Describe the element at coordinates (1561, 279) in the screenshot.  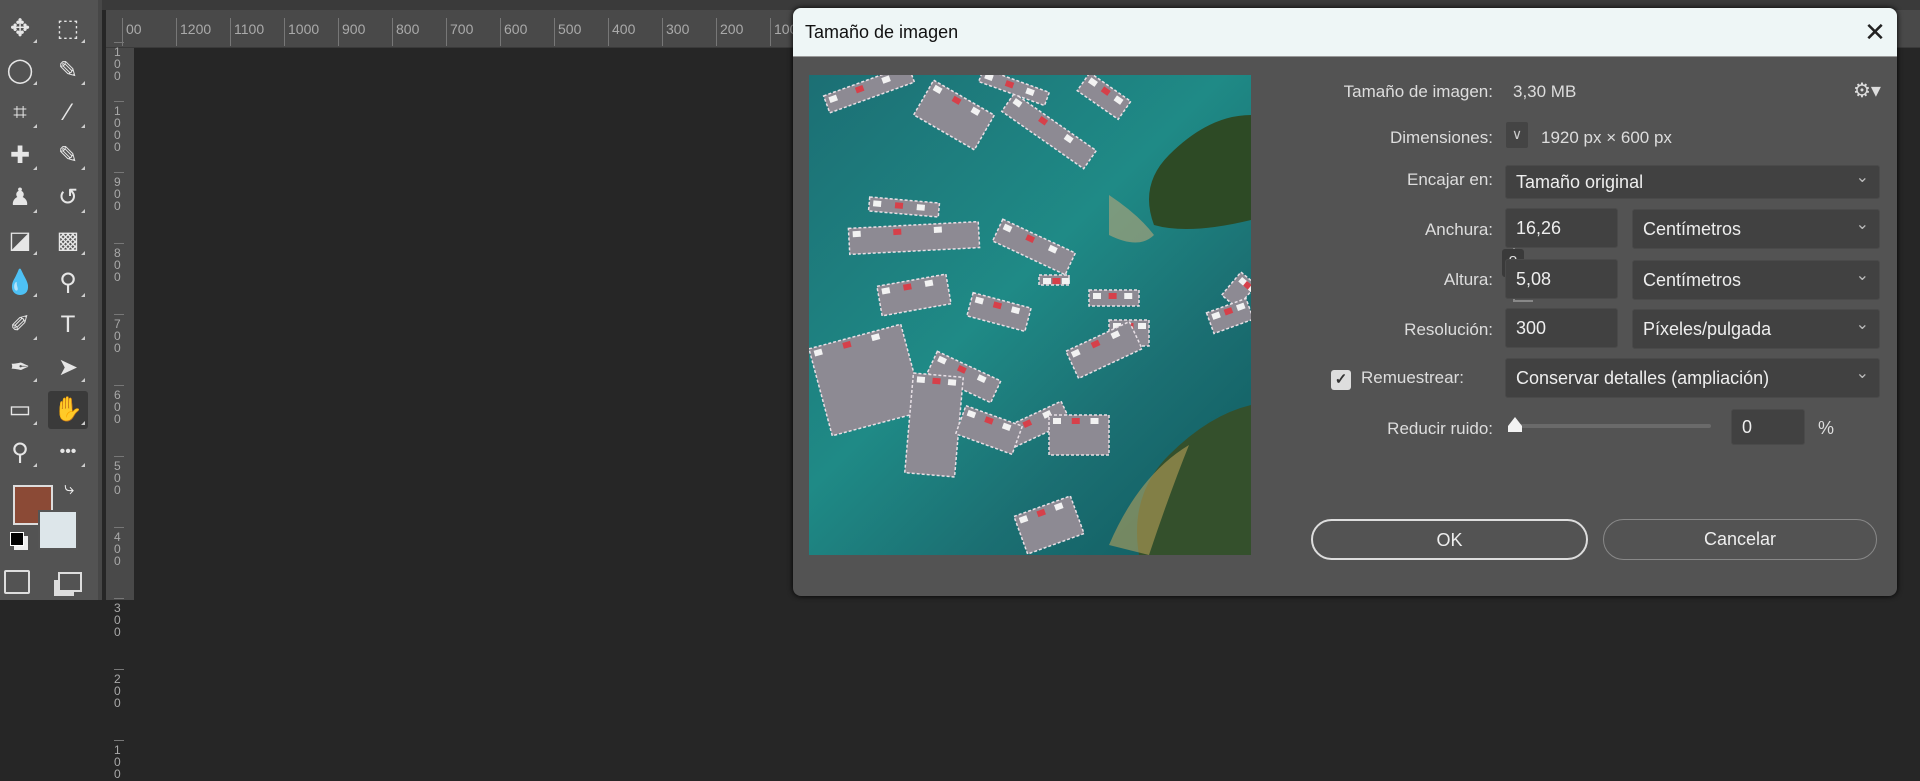
I see `height-input: 5,08` at that location.